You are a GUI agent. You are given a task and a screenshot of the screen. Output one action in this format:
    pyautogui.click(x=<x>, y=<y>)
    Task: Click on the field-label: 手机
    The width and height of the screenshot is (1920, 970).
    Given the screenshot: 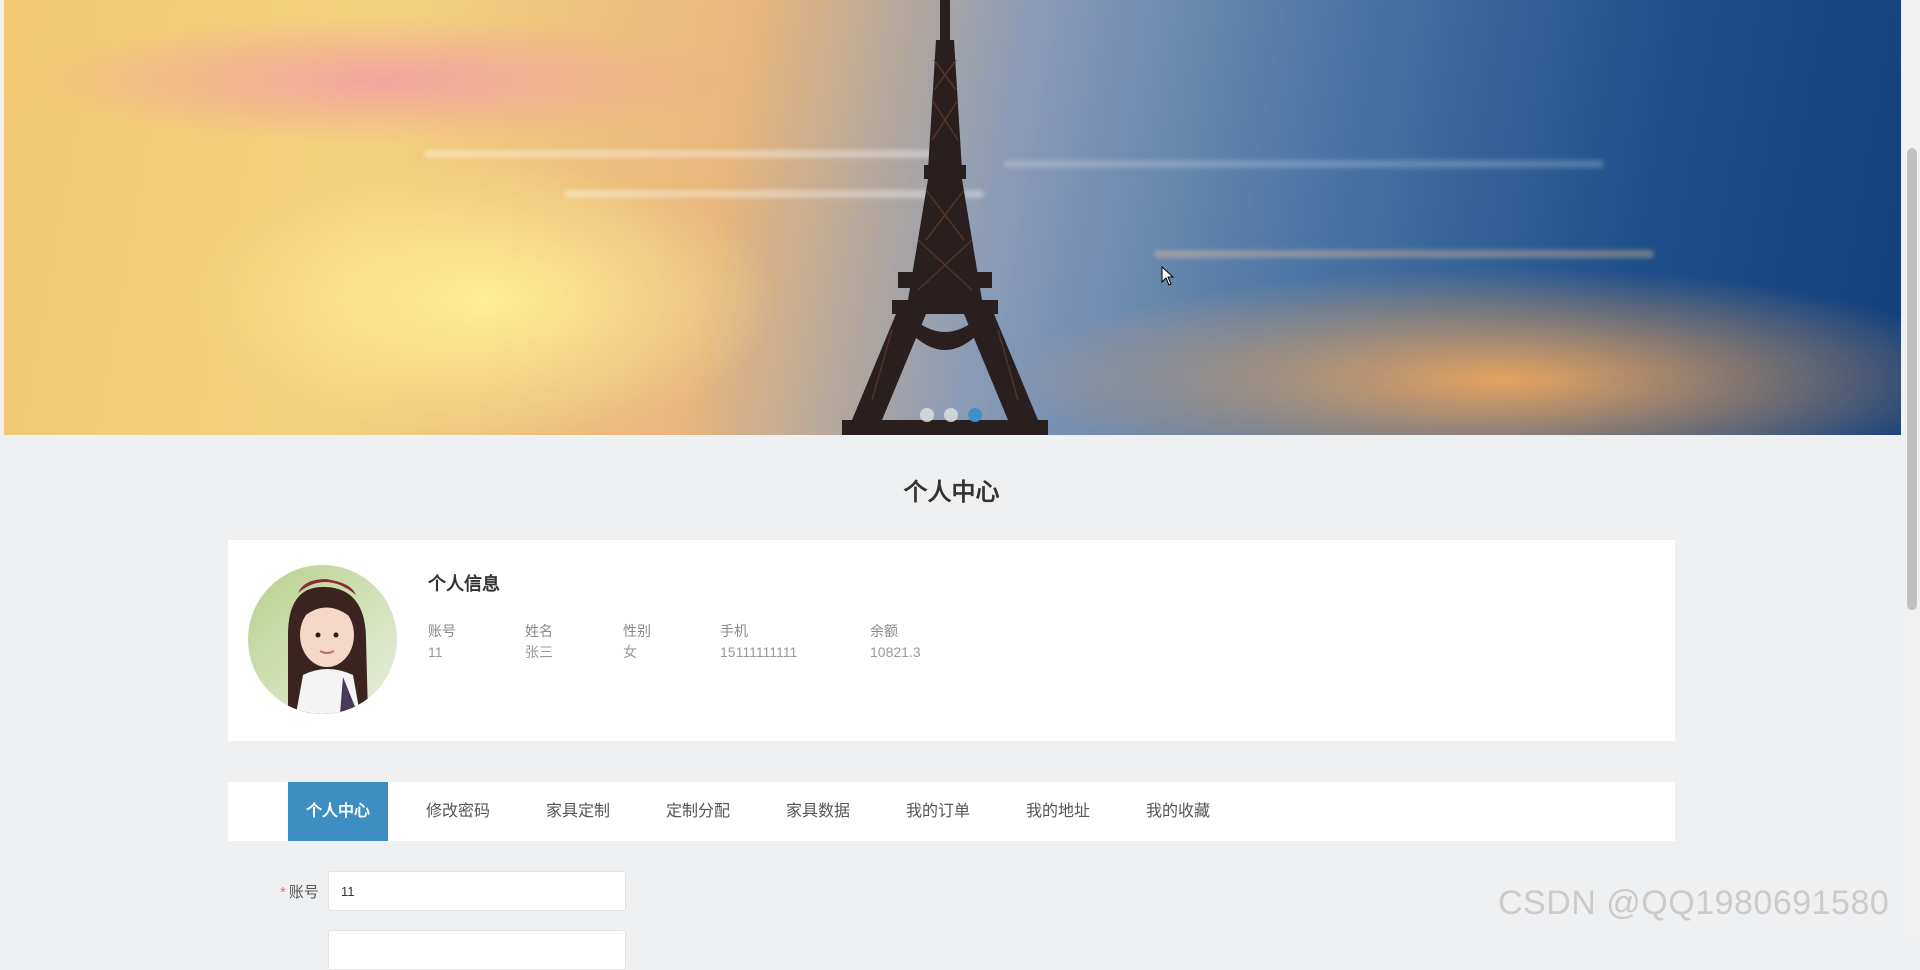 What is the action you would take?
    pyautogui.click(x=734, y=631)
    